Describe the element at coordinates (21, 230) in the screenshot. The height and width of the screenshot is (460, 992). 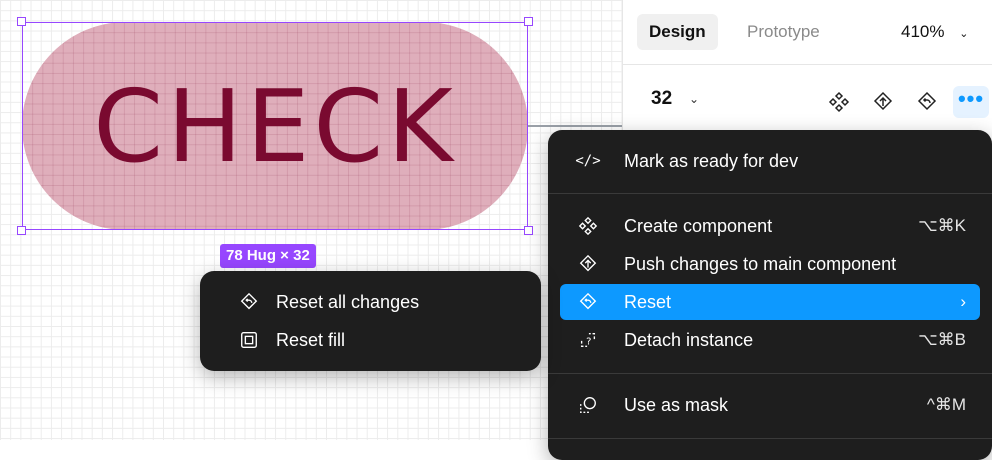
I see `resize-handle-bottom-left` at that location.